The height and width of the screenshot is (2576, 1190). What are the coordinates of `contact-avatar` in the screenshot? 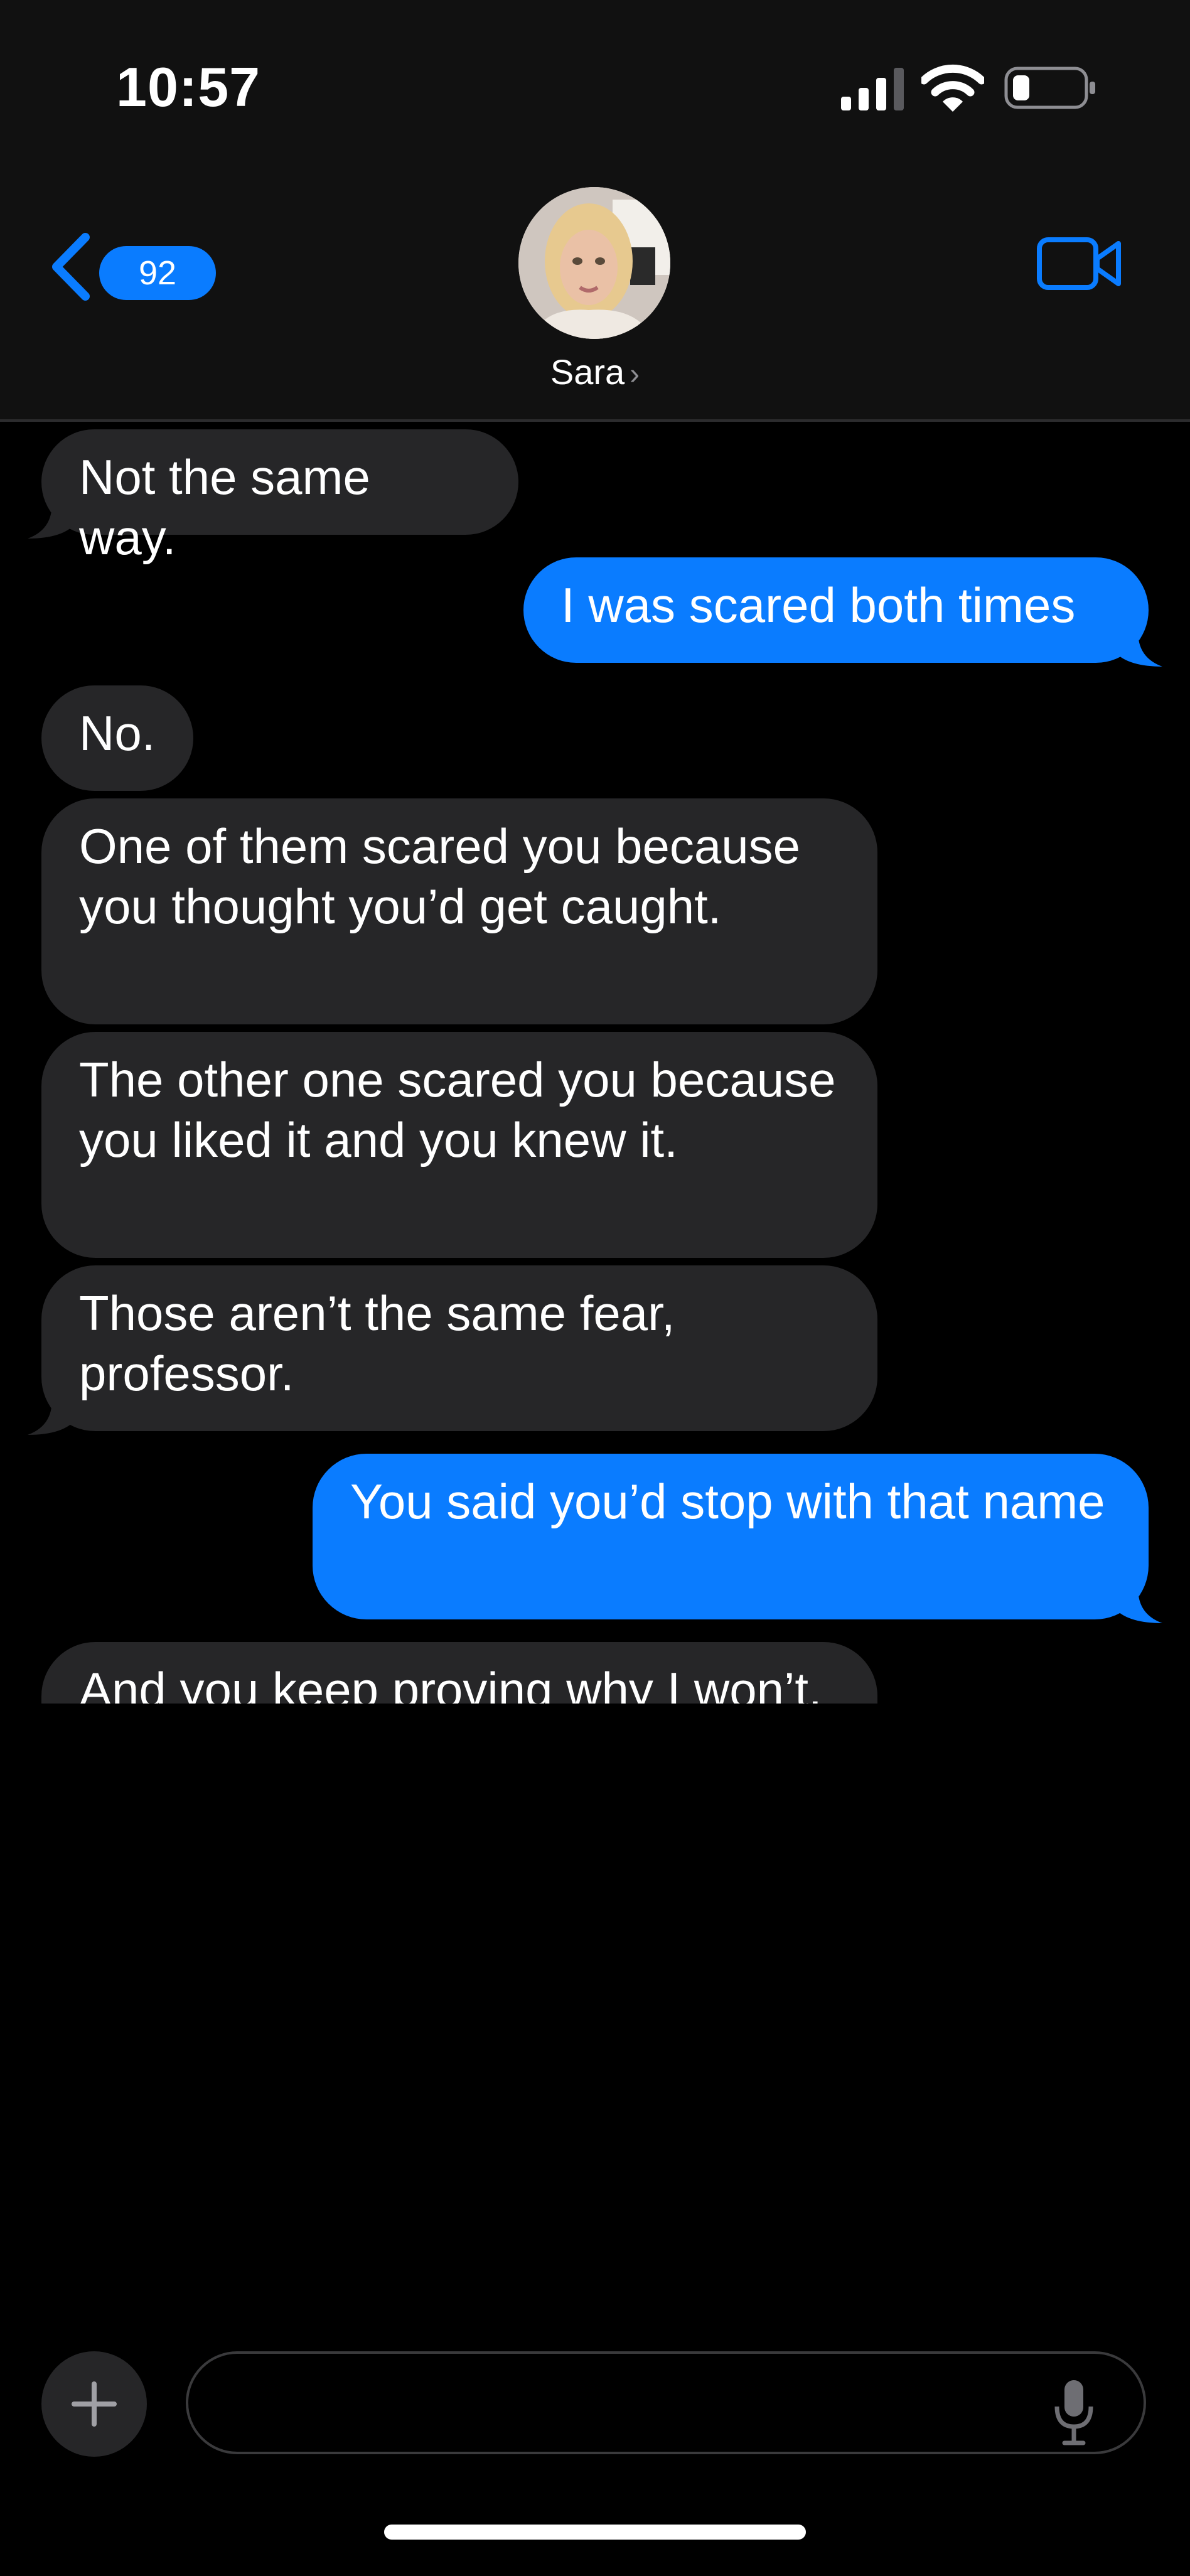 It's located at (594, 263).